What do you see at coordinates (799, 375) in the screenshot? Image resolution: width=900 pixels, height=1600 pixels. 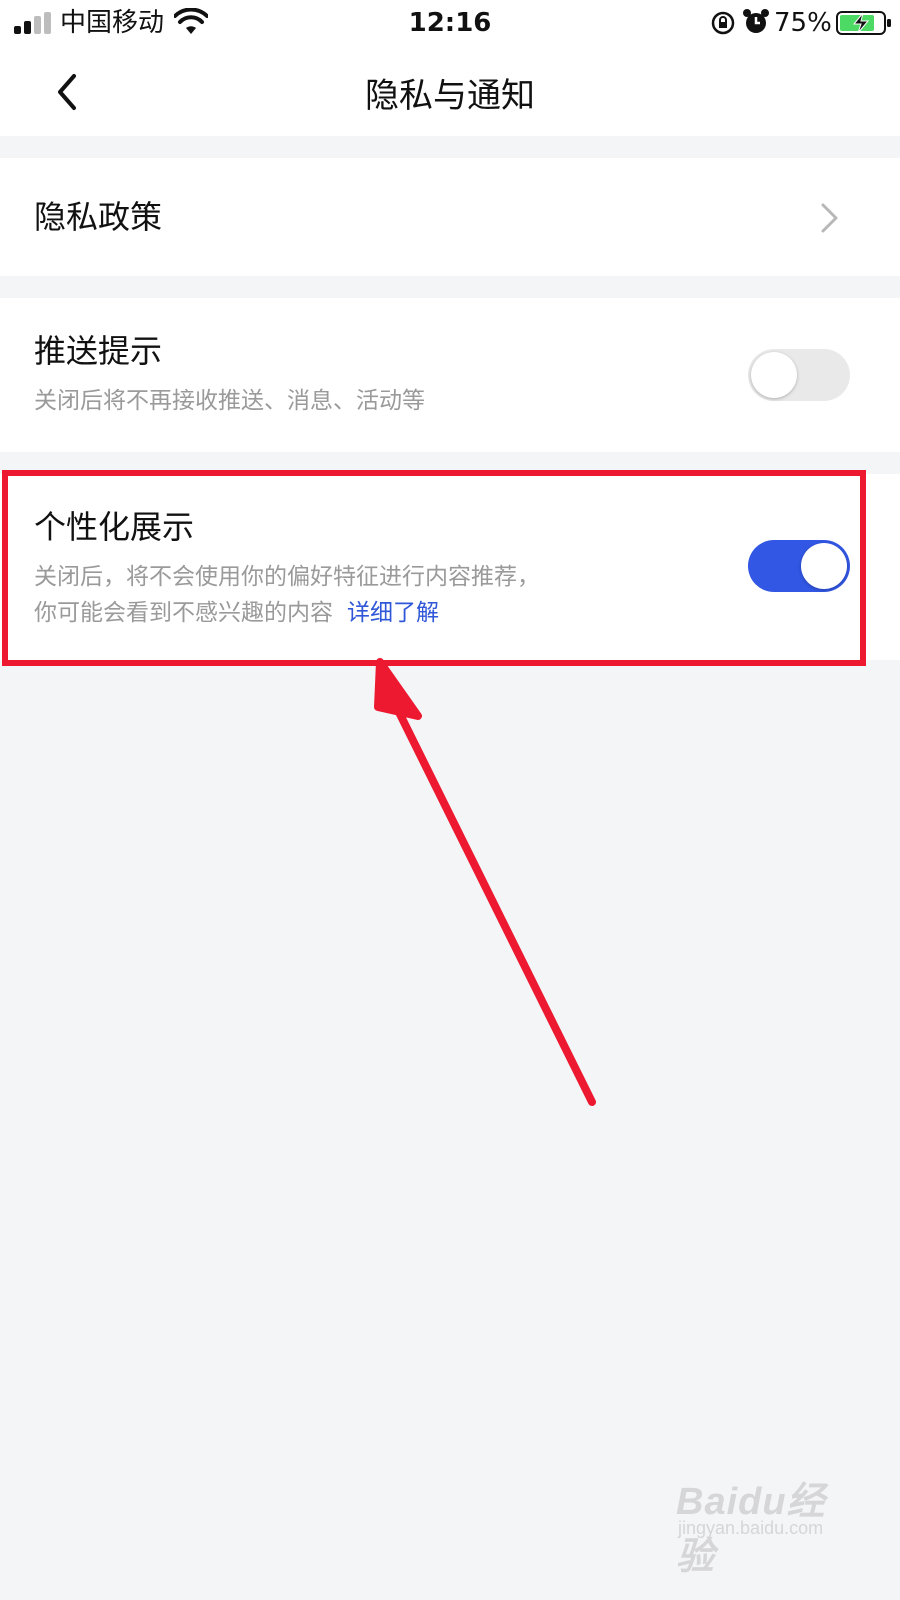 I see `push-notification-toggle` at bounding box center [799, 375].